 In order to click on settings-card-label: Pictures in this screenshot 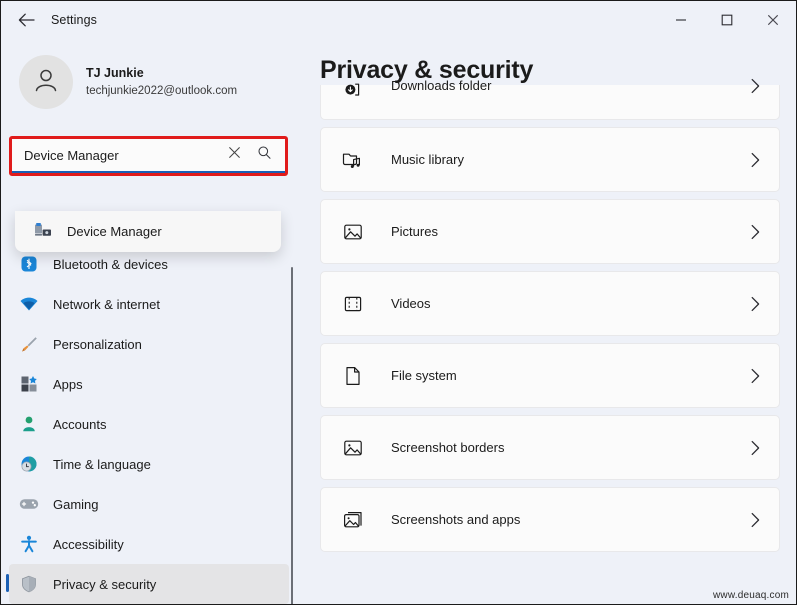, I will do `click(414, 231)`.